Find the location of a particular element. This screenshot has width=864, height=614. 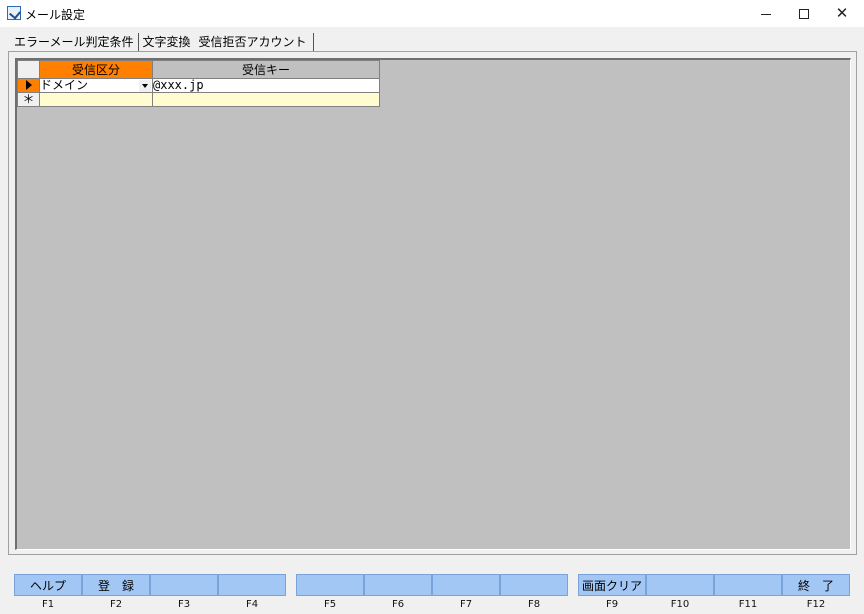

fkey-f9: 画面クリア F9 is located at coordinates (612, 592).